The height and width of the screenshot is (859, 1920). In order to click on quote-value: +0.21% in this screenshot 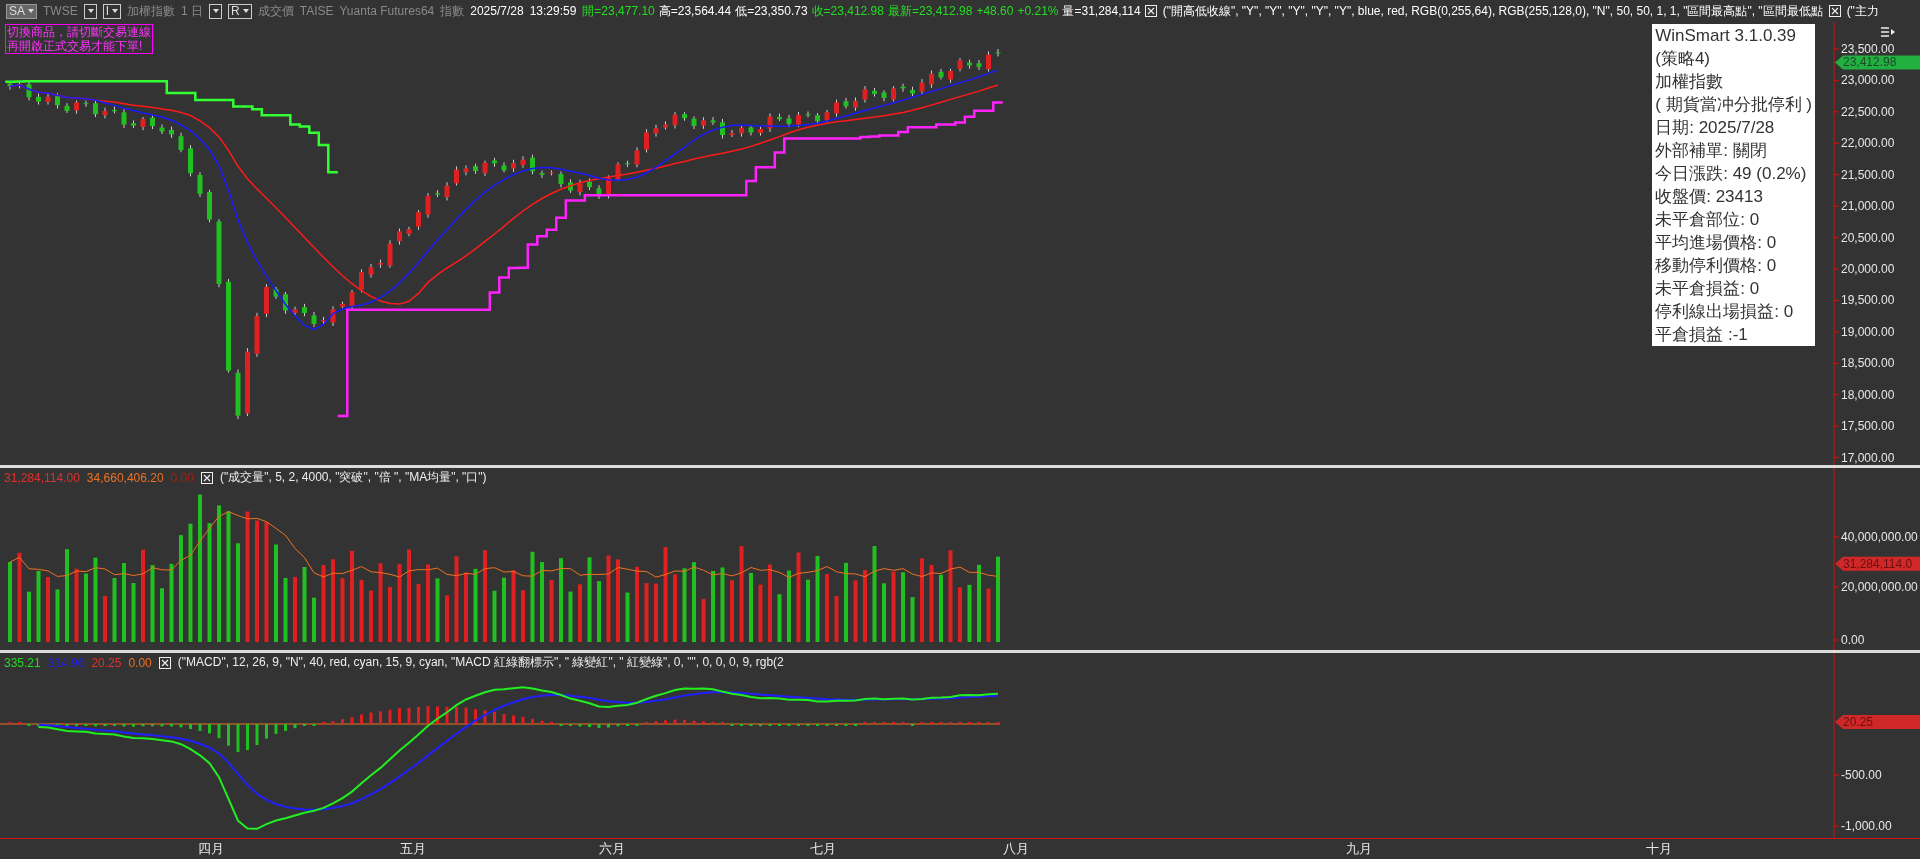, I will do `click(1038, 11)`.